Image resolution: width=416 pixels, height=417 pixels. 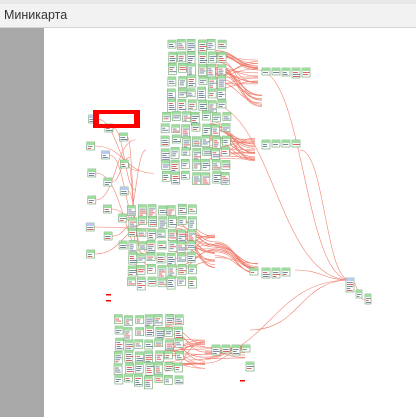 I want to click on marker, so click(x=108, y=295).